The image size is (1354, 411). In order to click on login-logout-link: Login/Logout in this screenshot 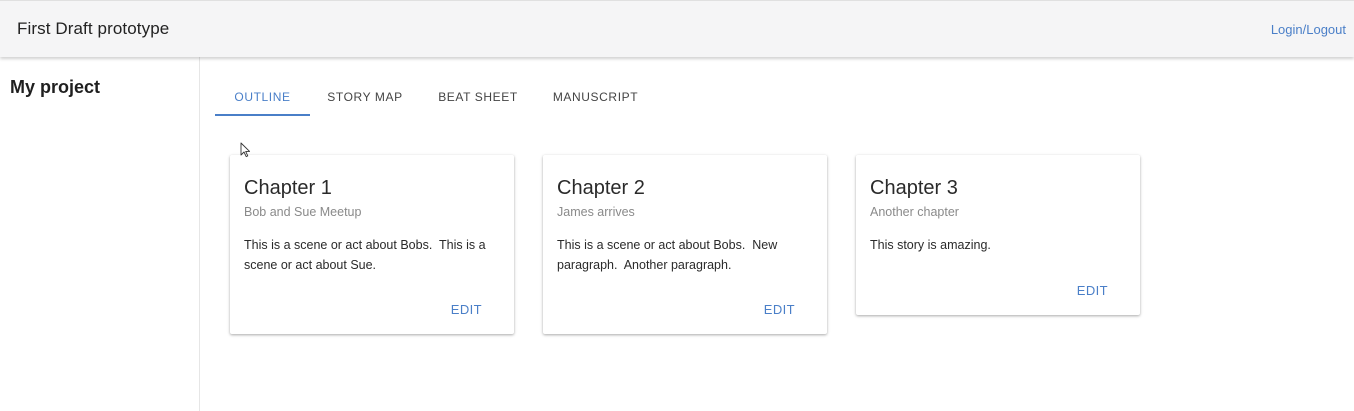, I will do `click(1308, 29)`.